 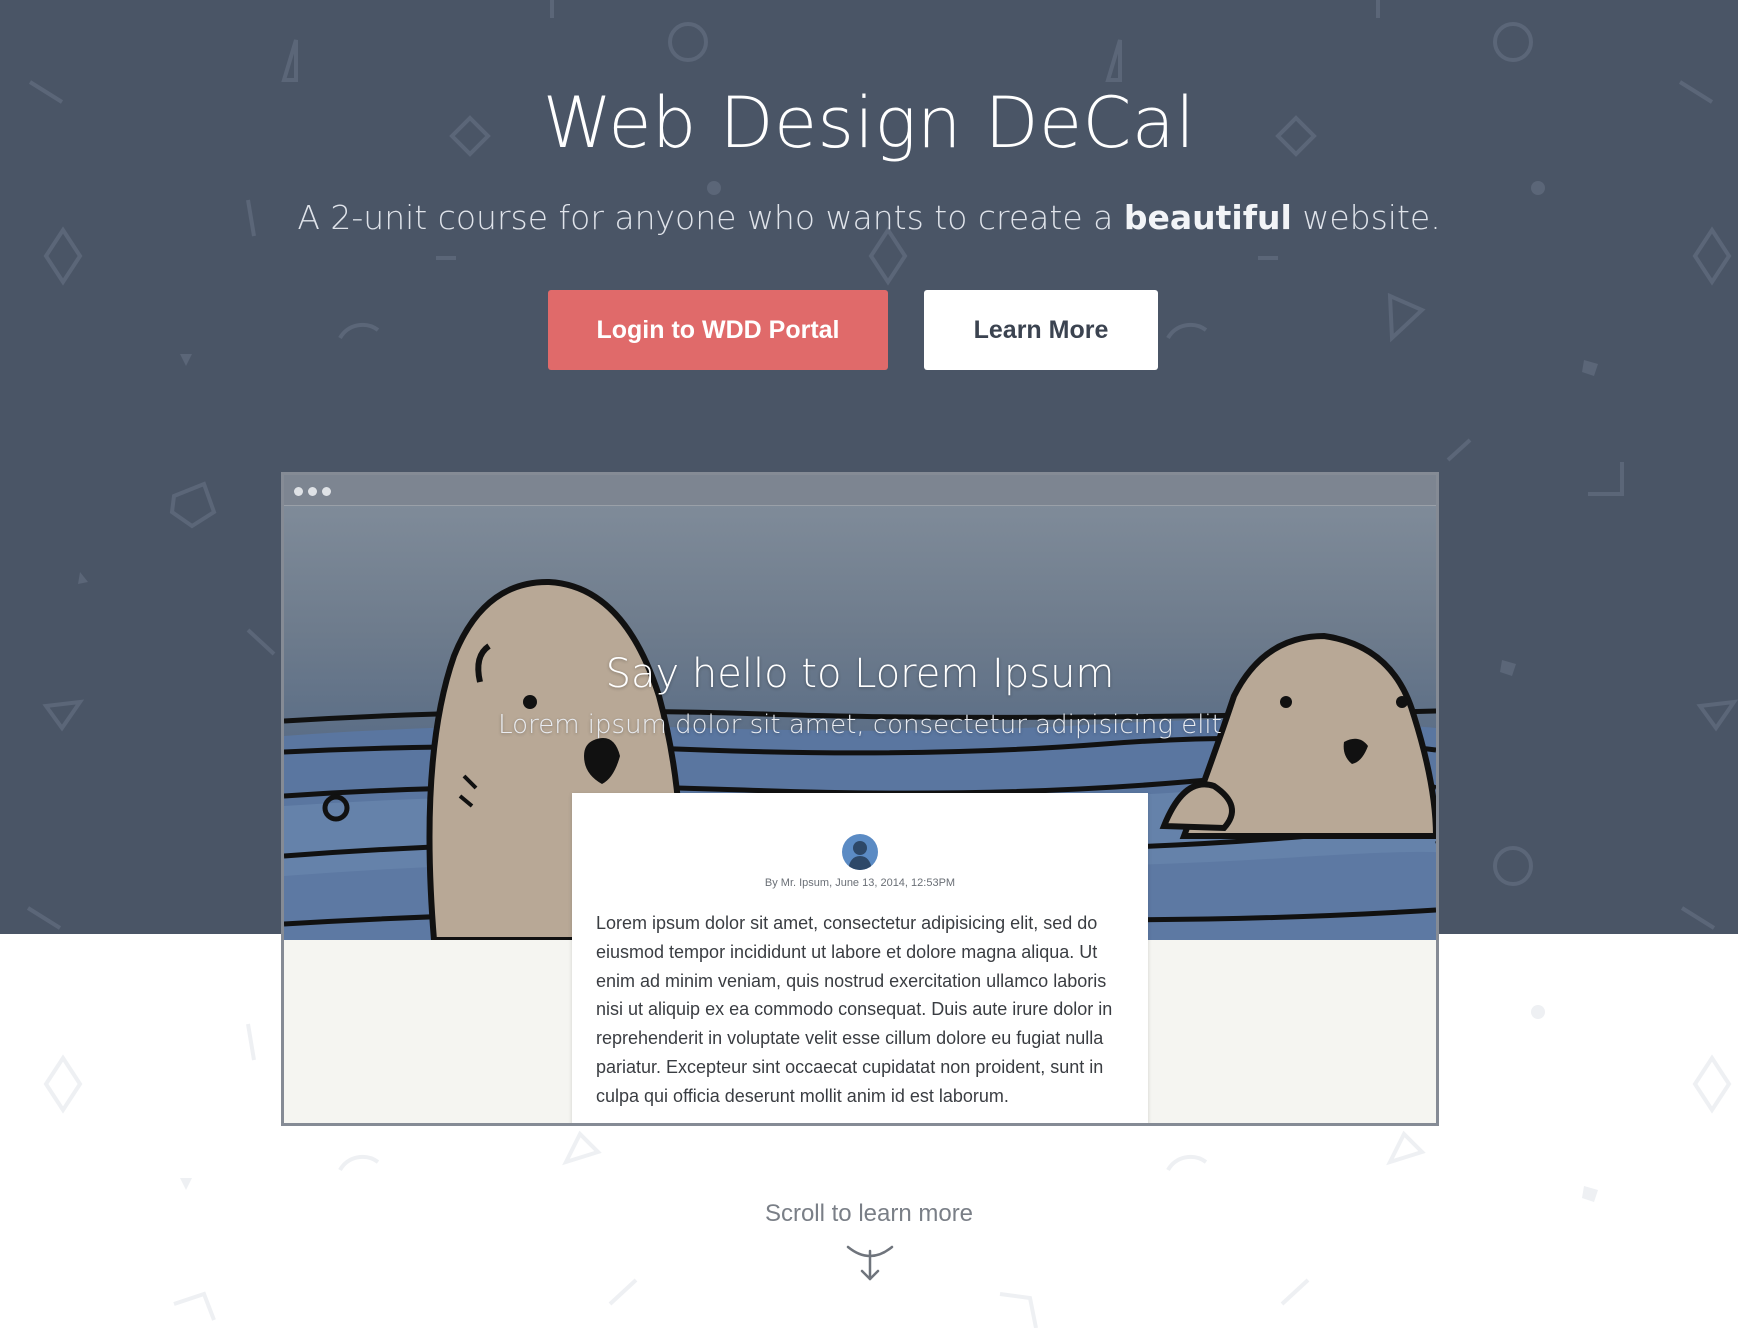 What do you see at coordinates (860, 883) in the screenshot?
I see `article-byline: By Mr. Ipsum, June 13, 2014, 12:53PM` at bounding box center [860, 883].